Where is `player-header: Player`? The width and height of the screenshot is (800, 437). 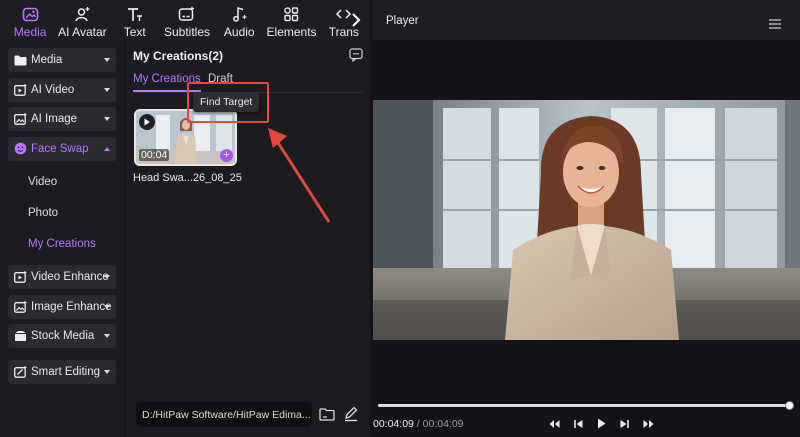
player-header: Player is located at coordinates (586, 20).